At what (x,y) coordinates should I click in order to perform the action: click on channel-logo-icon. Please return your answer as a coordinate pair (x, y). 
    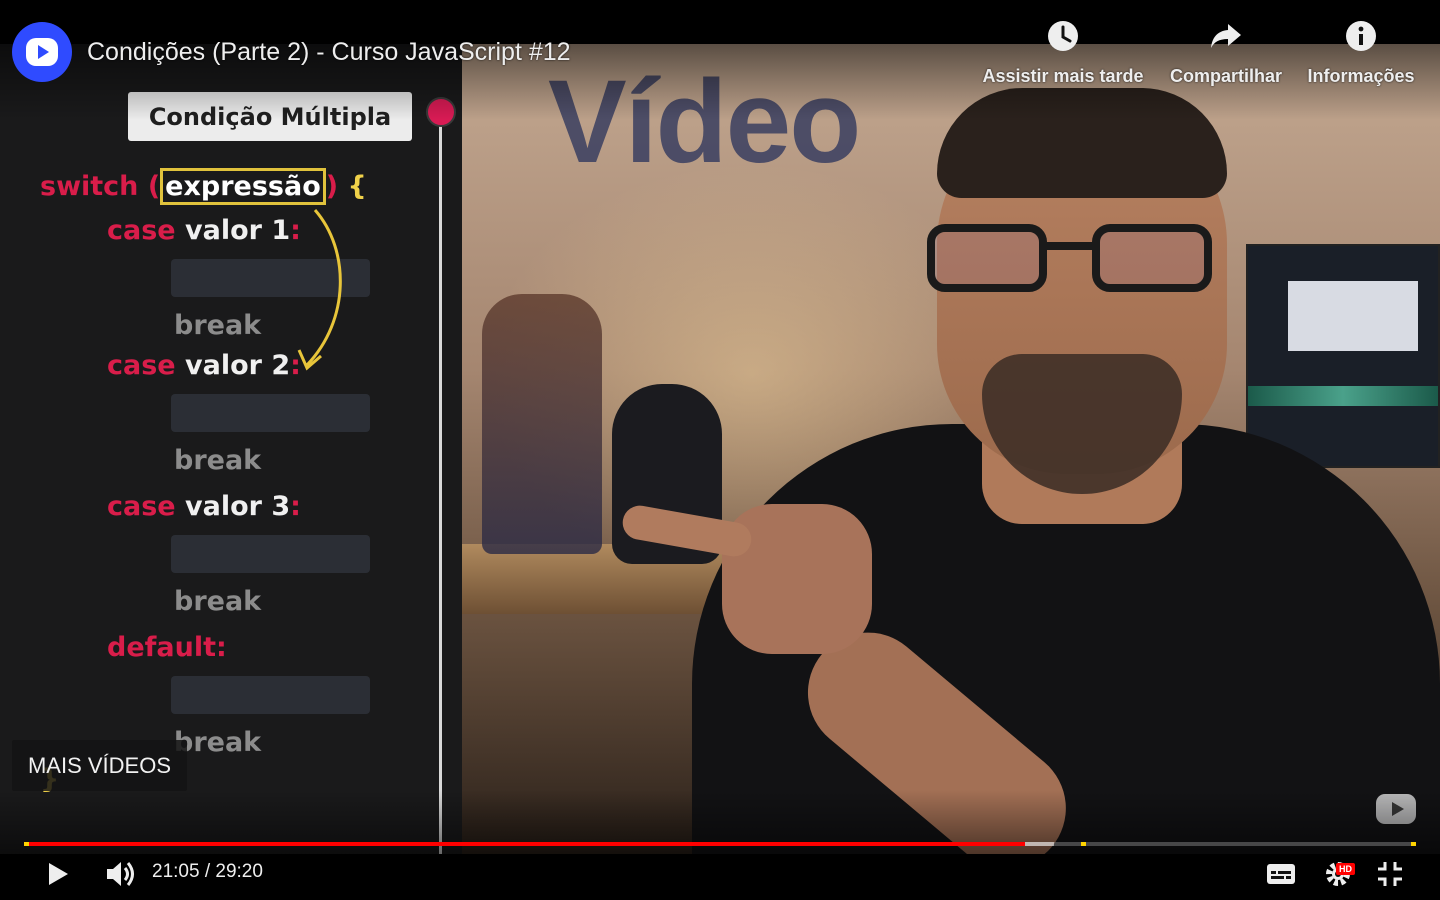
    Looking at the image, I should click on (42, 52).